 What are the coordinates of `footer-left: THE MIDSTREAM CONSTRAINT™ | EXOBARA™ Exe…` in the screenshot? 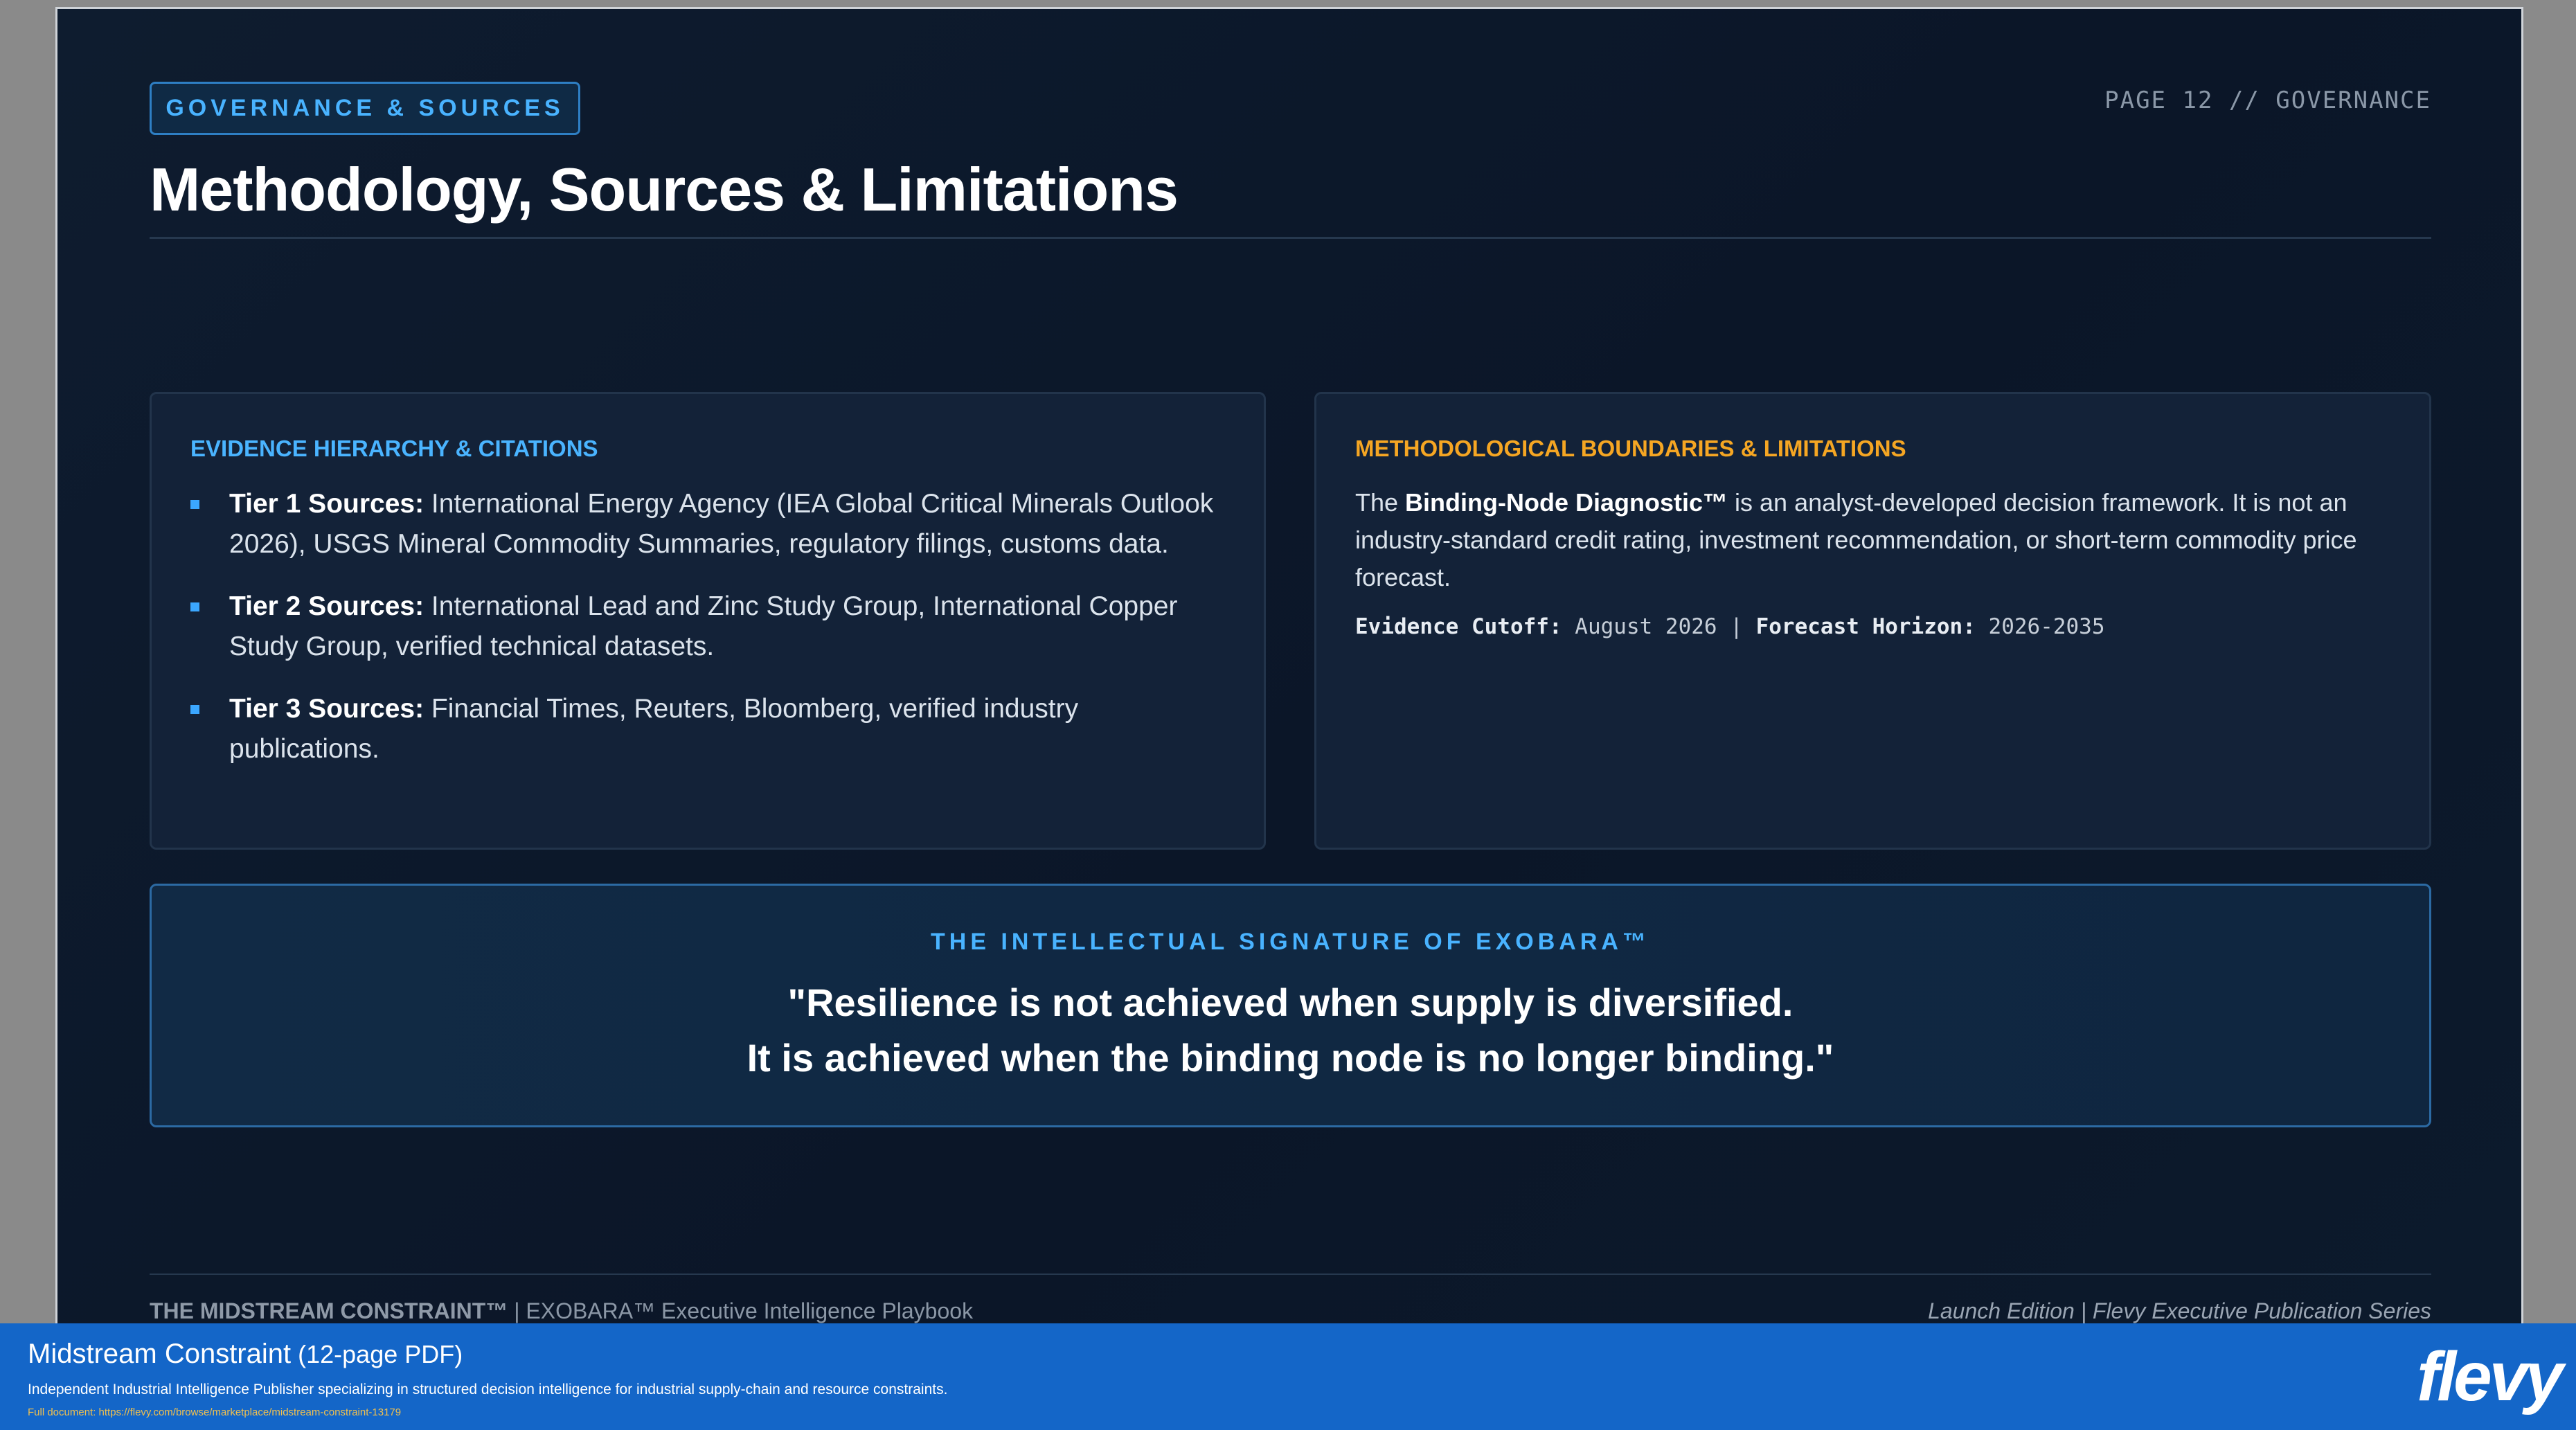 It's located at (562, 1311).